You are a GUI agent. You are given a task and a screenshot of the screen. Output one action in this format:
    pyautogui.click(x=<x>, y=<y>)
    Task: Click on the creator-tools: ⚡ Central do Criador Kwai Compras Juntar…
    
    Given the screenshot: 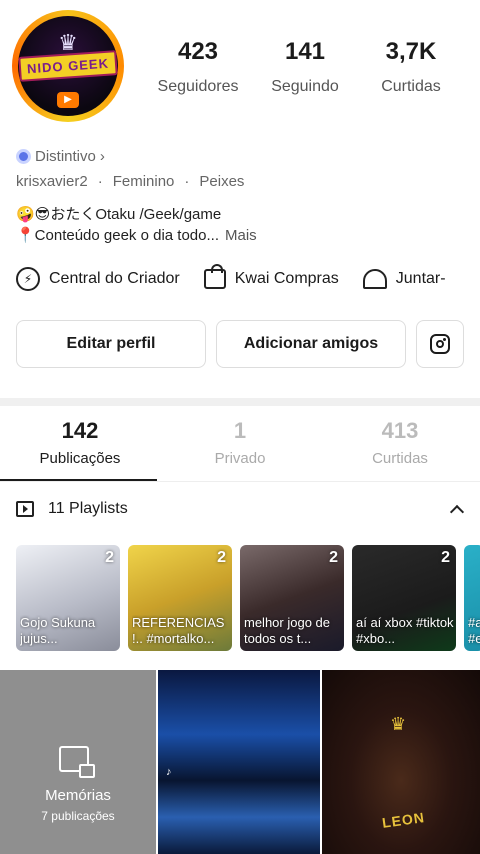 What is the action you would take?
    pyautogui.click(x=231, y=277)
    